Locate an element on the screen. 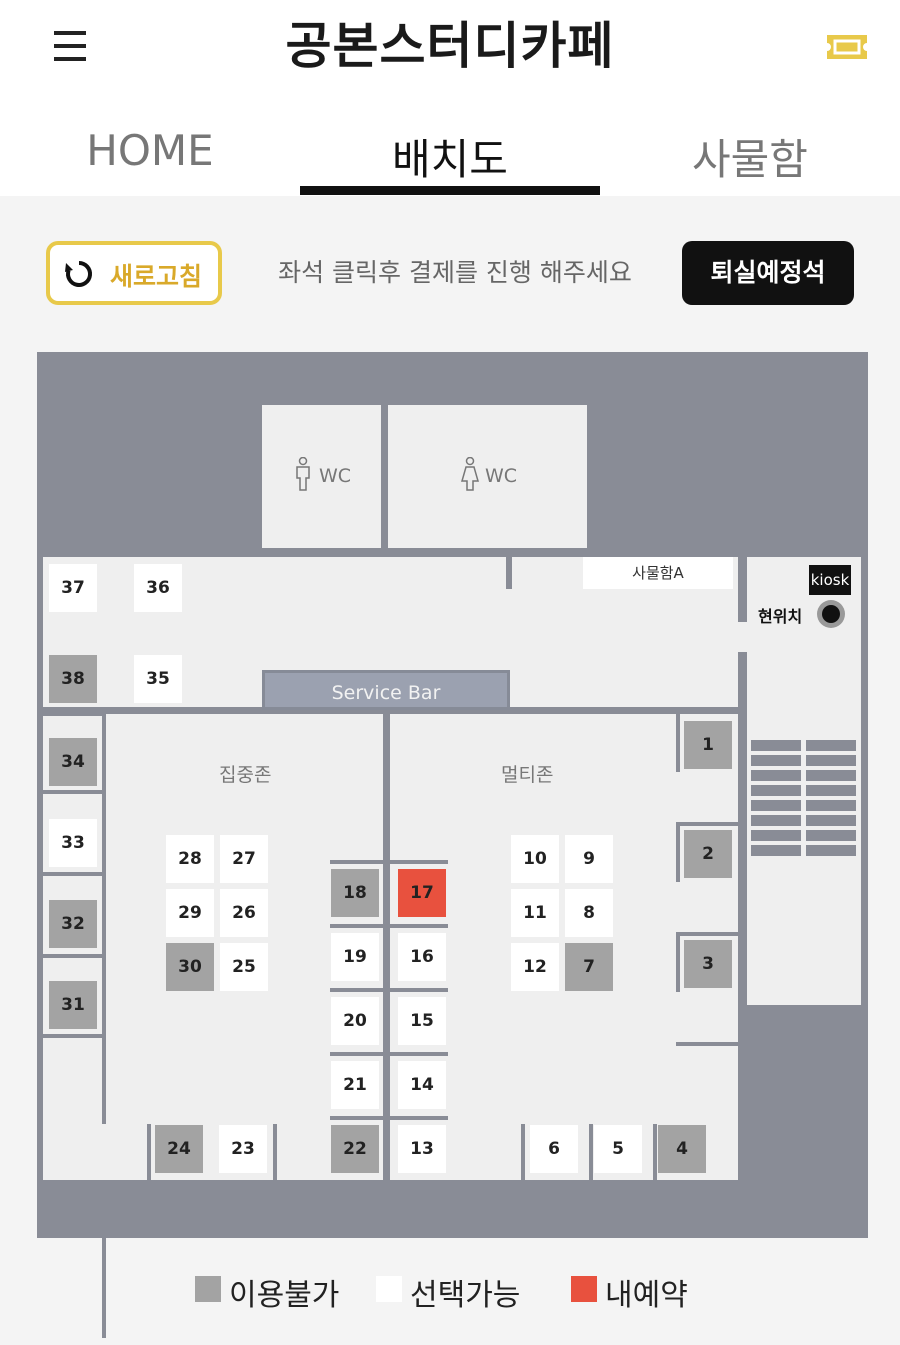 This screenshot has height=1345, width=900. seat: 34 is located at coordinates (73, 762).